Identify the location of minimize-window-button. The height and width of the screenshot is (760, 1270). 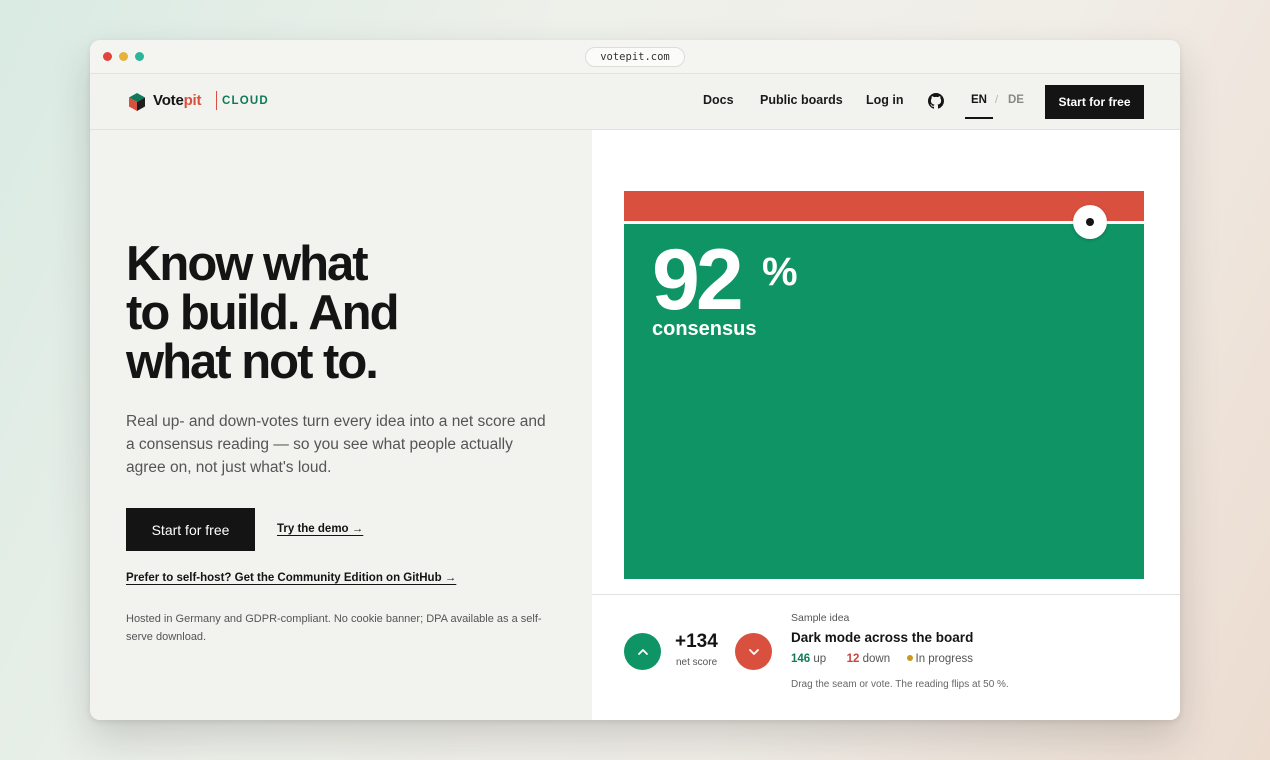
(123, 56).